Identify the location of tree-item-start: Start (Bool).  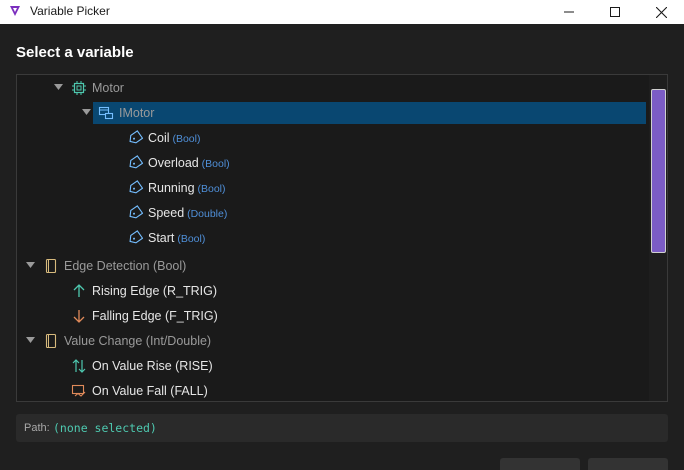
(333, 238).